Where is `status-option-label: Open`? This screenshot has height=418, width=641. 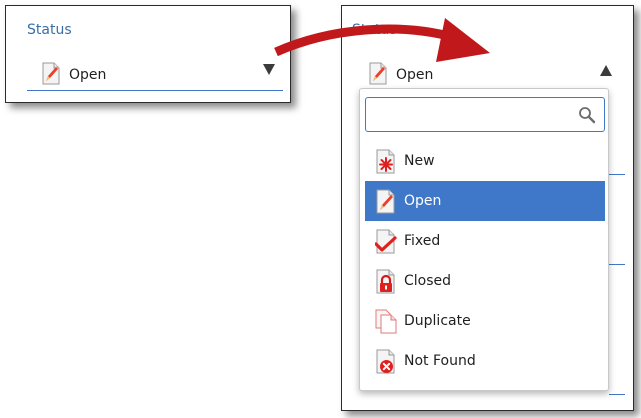
status-option-label: Open is located at coordinates (423, 201).